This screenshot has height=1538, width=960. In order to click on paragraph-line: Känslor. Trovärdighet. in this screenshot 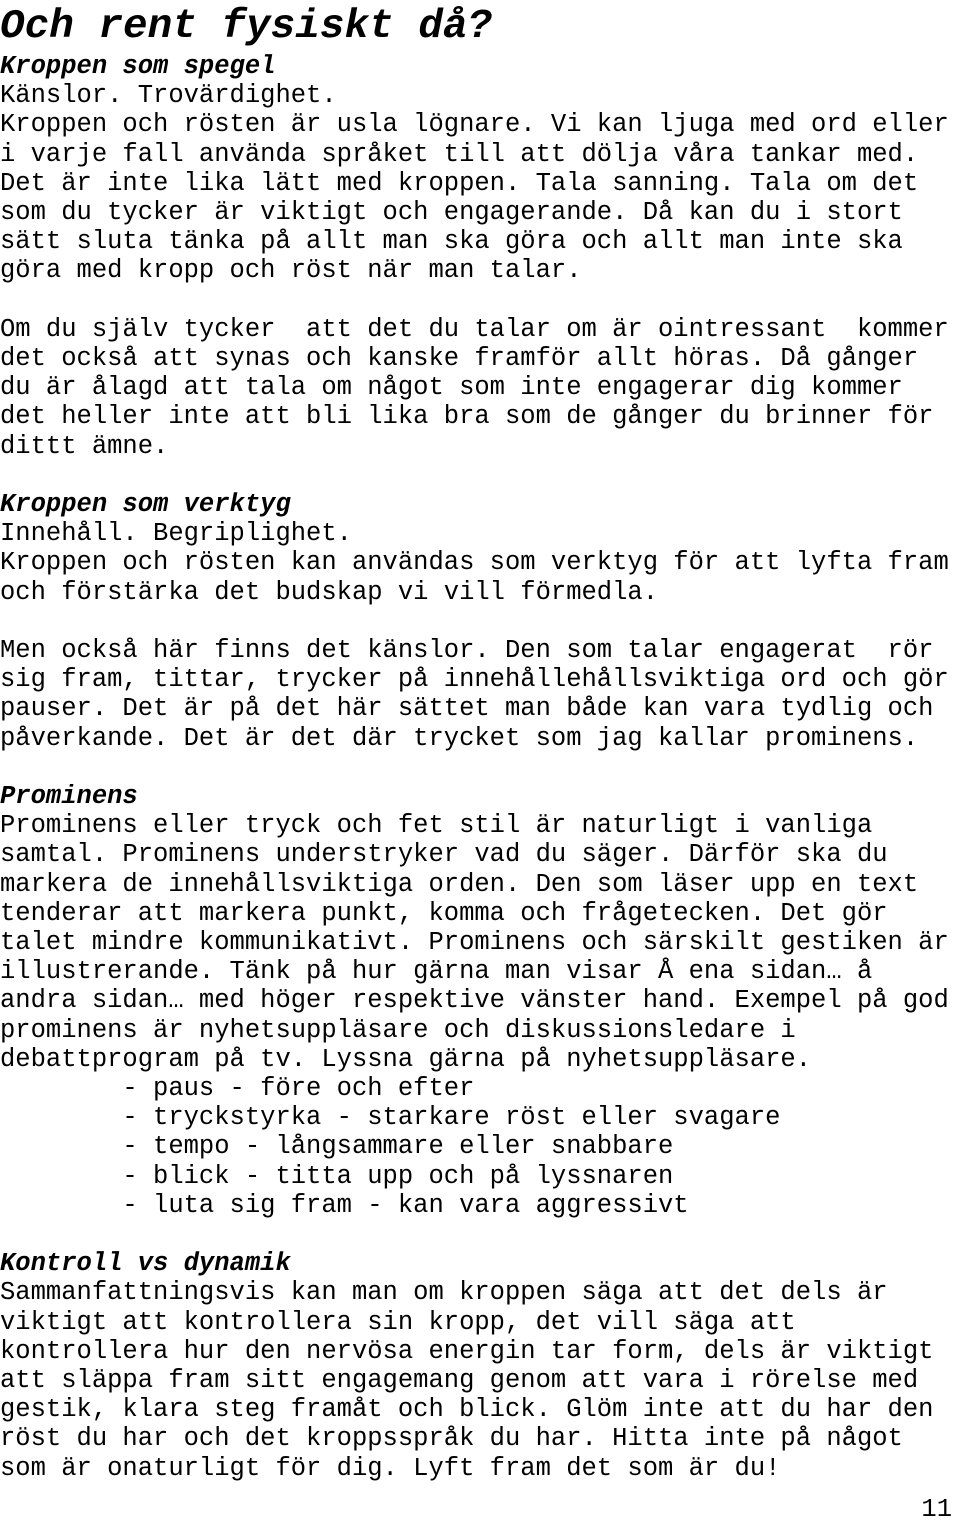, I will do `click(168, 96)`.